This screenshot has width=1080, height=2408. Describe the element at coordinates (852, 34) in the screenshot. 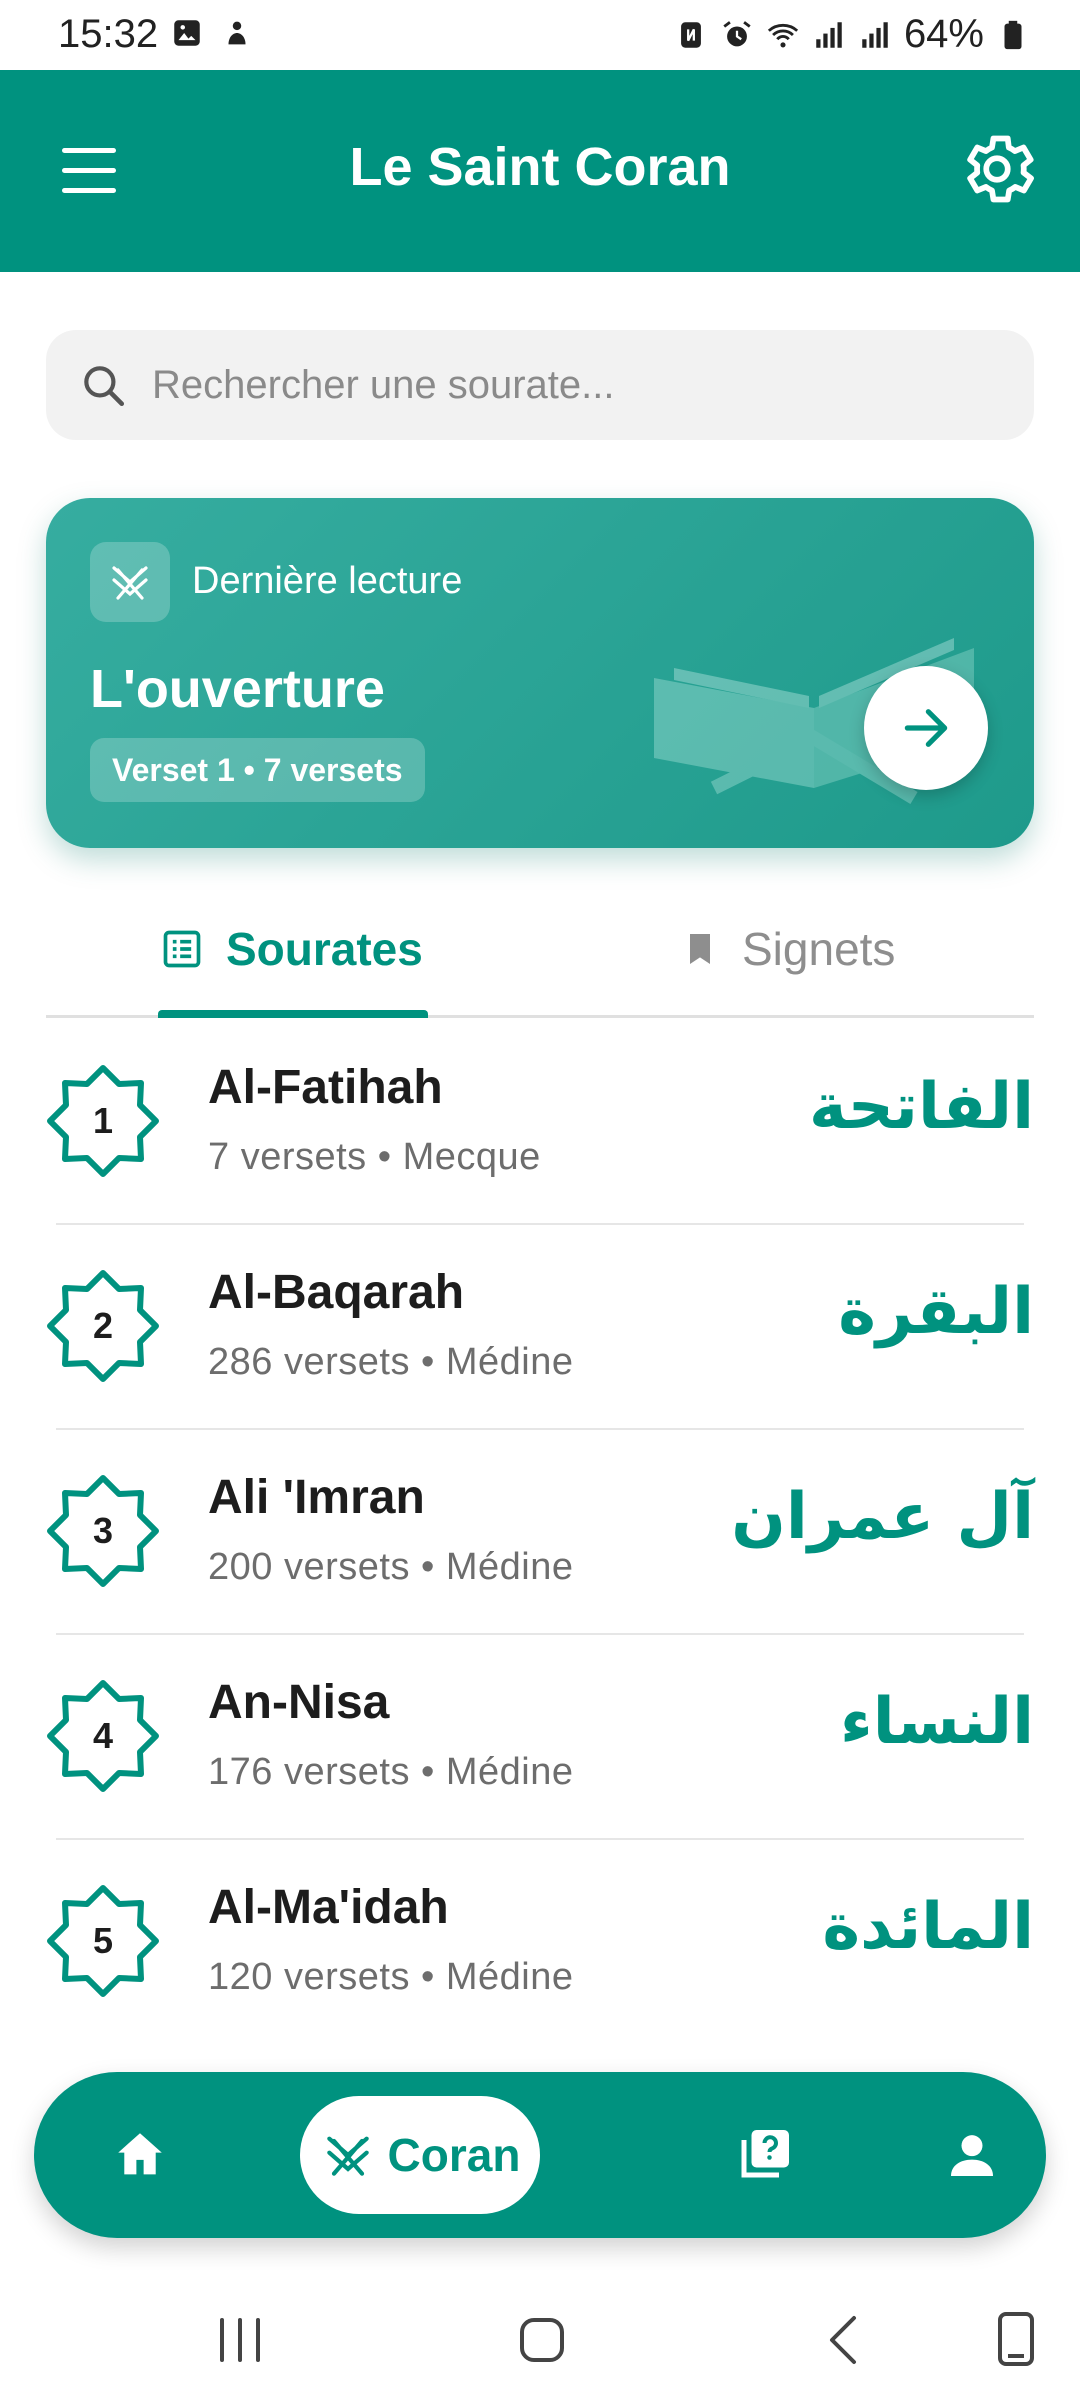

I see `status-right: 64%` at that location.